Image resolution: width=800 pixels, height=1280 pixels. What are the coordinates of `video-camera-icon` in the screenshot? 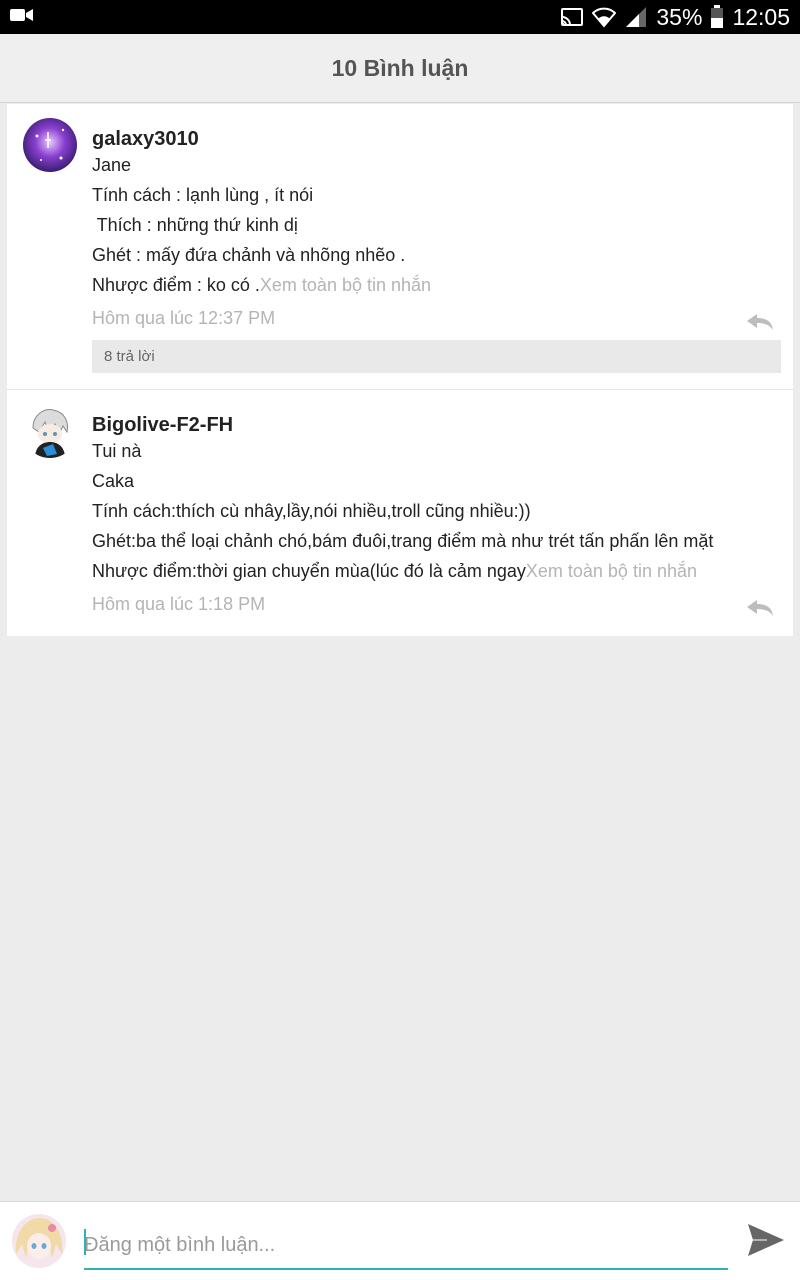 It's located at (22, 17).